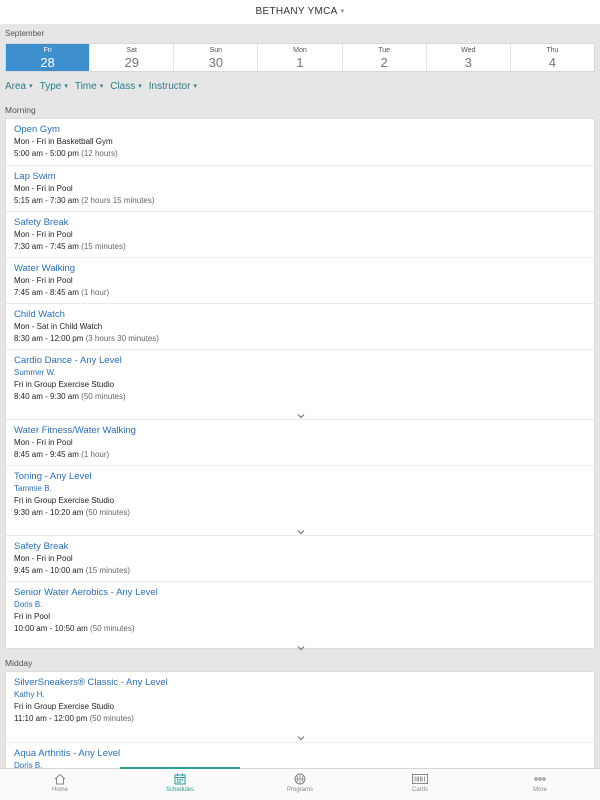 This screenshot has width=600, height=800. I want to click on day-name: Wed, so click(468, 50).